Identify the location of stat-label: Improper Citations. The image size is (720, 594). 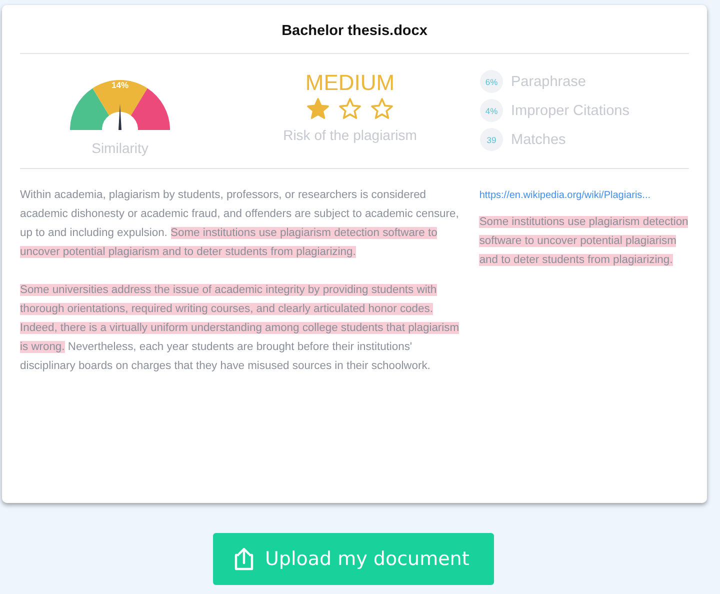
(570, 110).